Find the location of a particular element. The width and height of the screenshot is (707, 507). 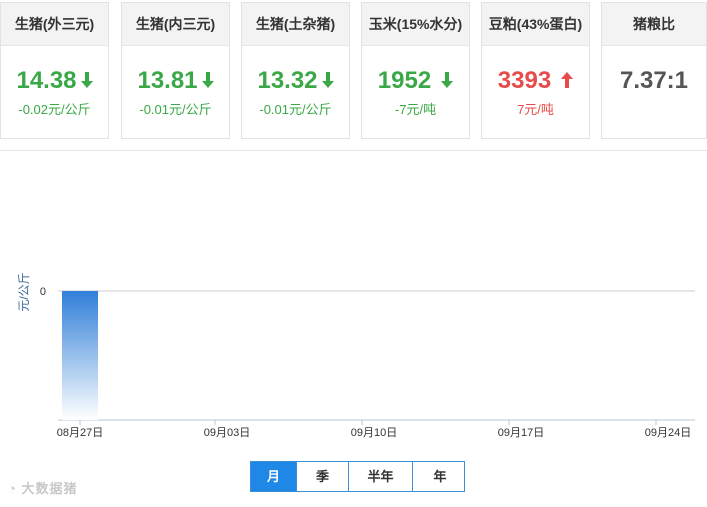

card-value: 1952 is located at coordinates (404, 80).